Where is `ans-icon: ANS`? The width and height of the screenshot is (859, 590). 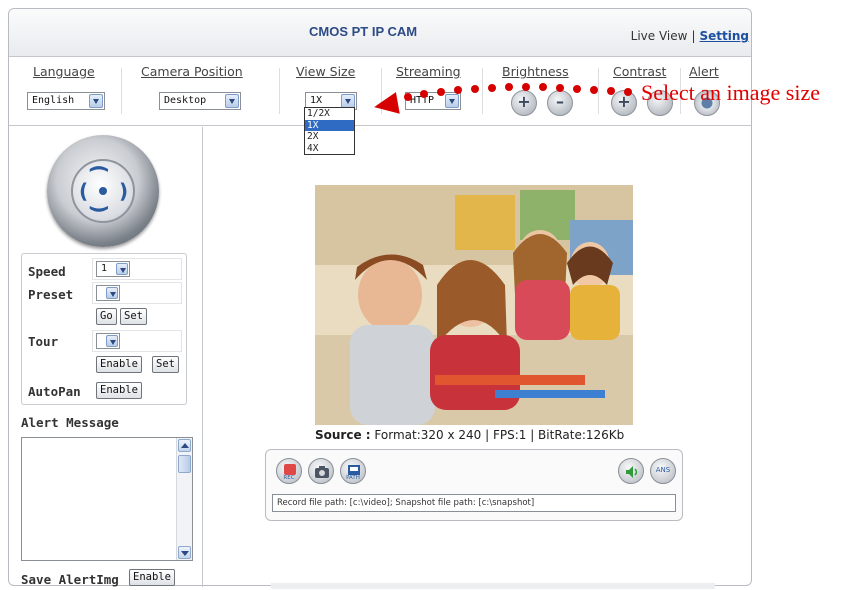 ans-icon: ANS is located at coordinates (663, 470).